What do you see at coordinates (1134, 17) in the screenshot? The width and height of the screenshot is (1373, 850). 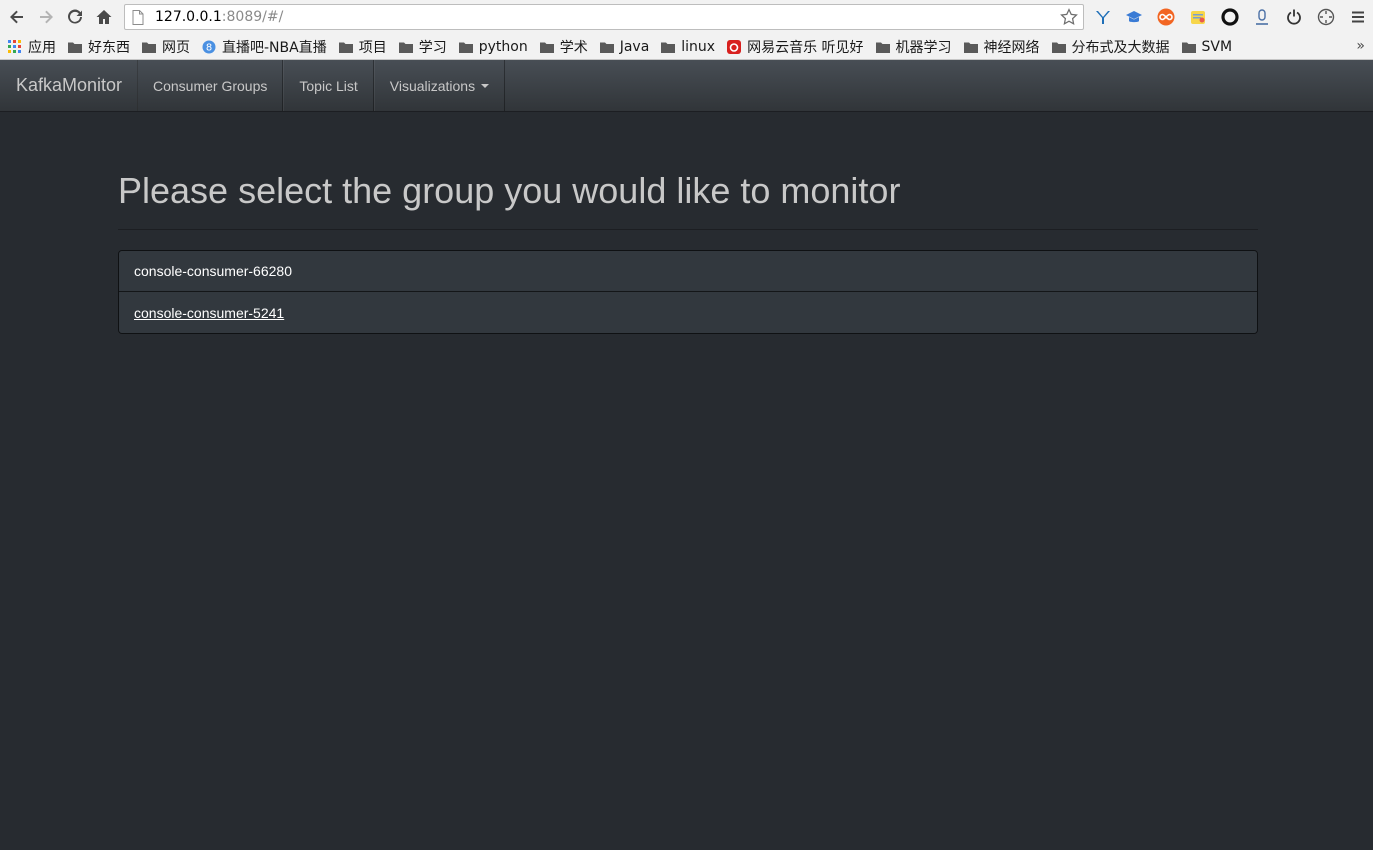 I see `extension-graduation-icon` at bounding box center [1134, 17].